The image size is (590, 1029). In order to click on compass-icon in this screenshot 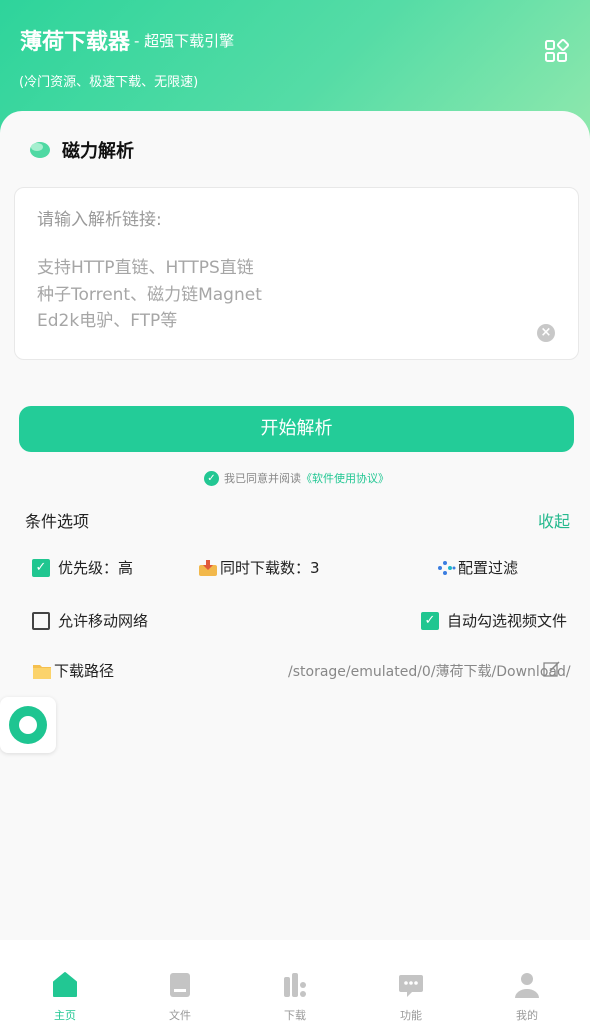, I will do `click(28, 725)`.